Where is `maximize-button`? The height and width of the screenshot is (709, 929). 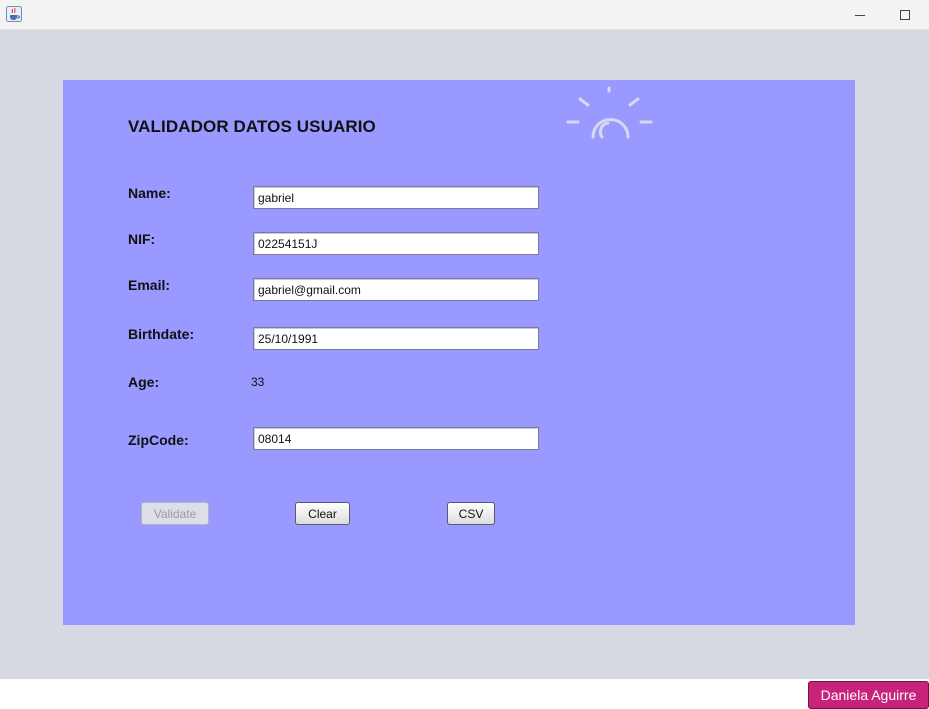
maximize-button is located at coordinates (905, 15).